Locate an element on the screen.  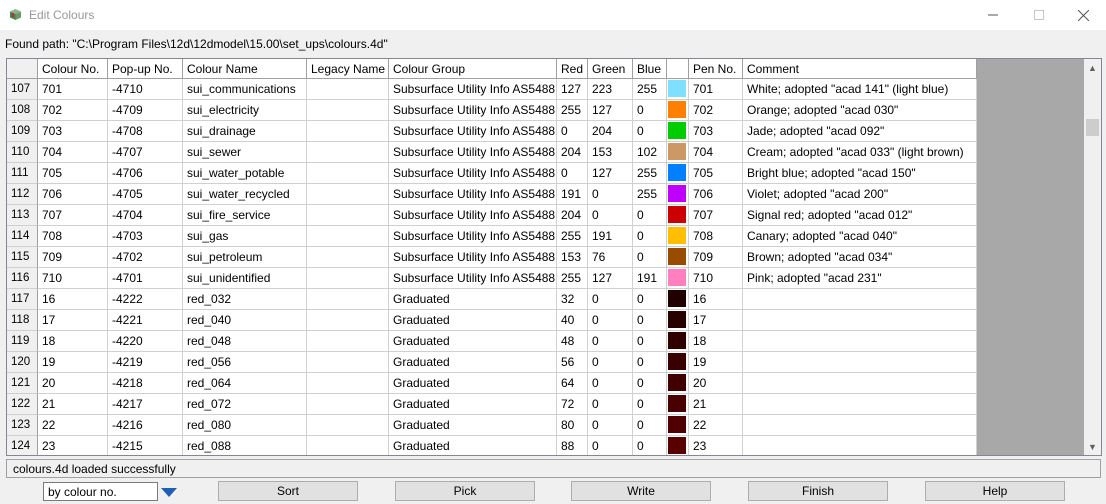
column-header-popup-no: Pop-up No. is located at coordinates (145, 69).